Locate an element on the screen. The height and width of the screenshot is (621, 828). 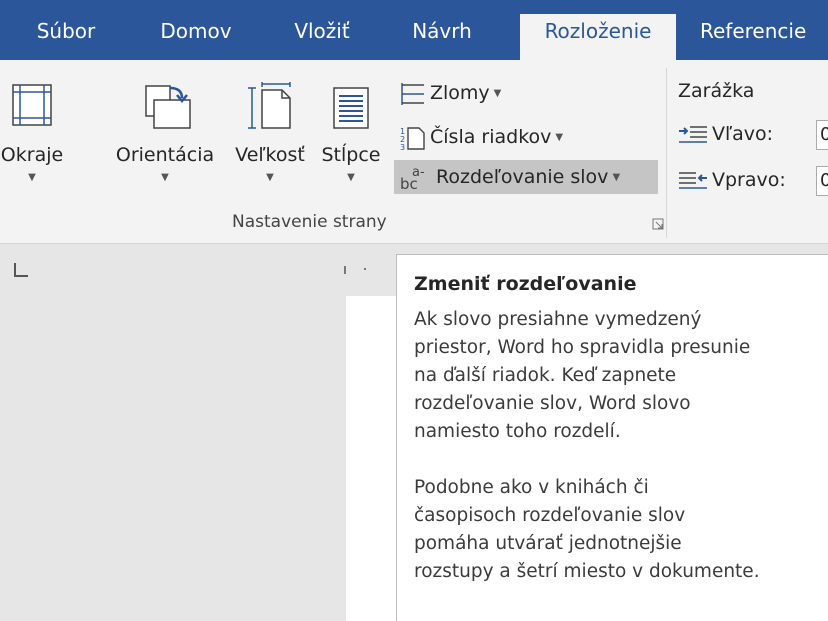
indent-right-icon is located at coordinates (693, 180).